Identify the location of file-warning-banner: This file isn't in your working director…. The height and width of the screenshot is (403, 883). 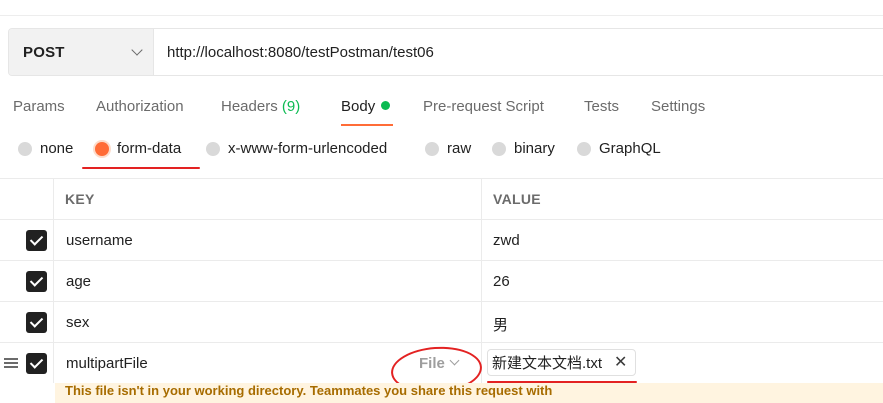
(469, 393).